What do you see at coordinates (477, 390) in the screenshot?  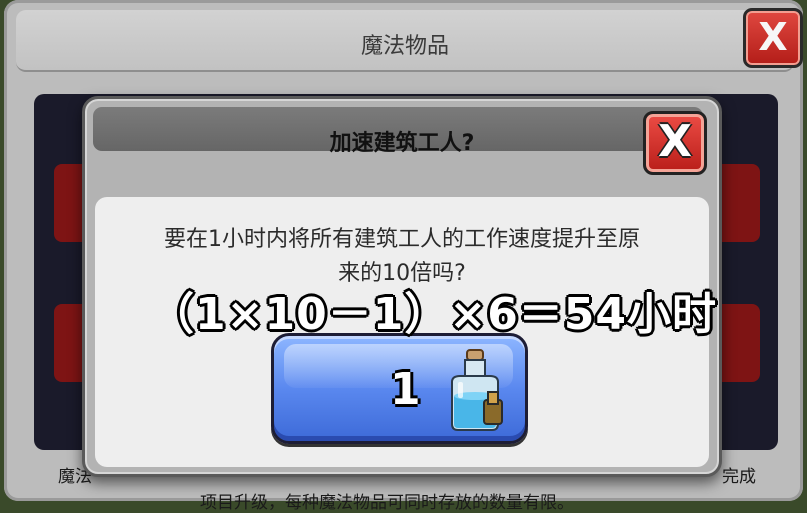 I see `builder-potion-icon` at bounding box center [477, 390].